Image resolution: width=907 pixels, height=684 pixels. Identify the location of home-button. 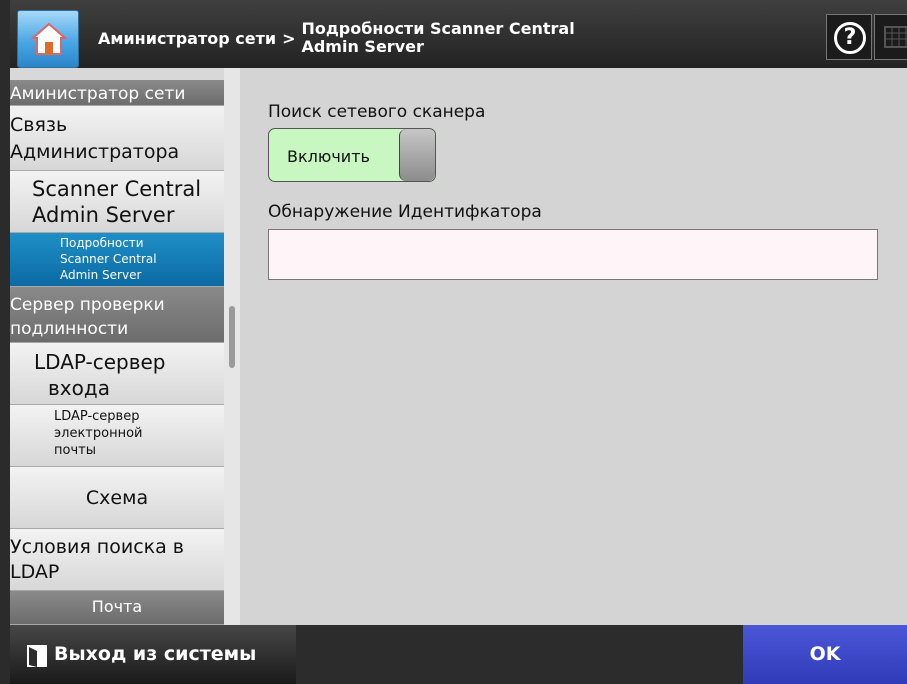
(48, 39).